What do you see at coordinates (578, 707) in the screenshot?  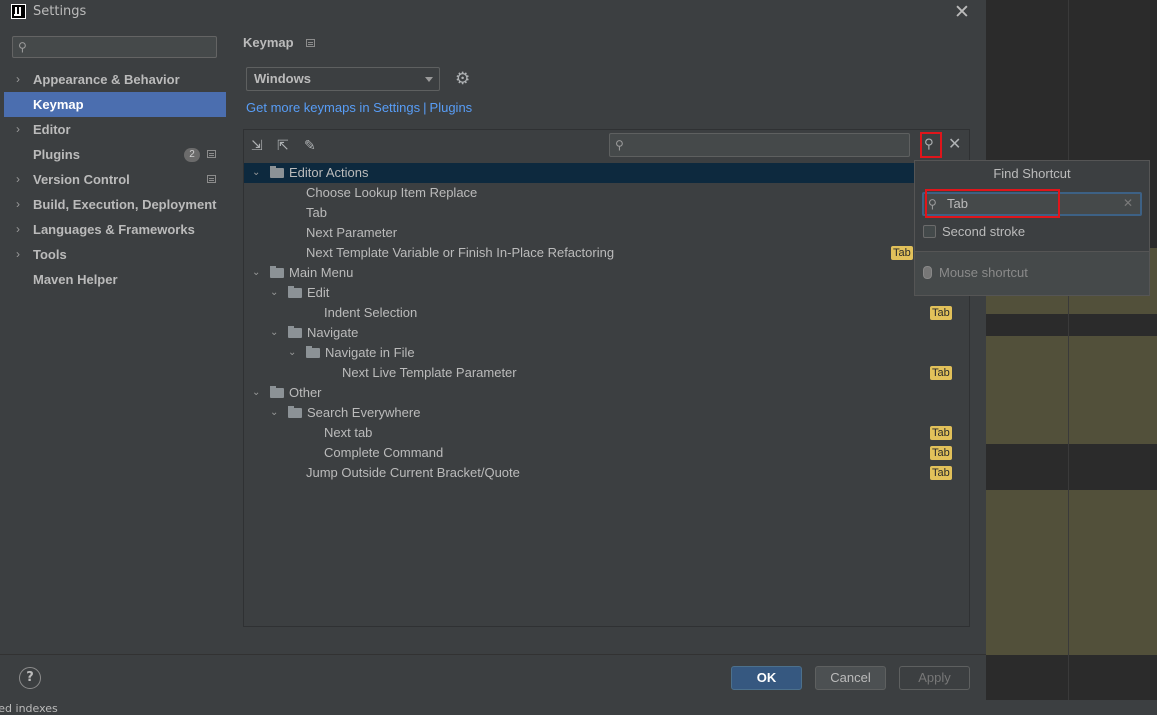 I see `status-bar: red indexes` at bounding box center [578, 707].